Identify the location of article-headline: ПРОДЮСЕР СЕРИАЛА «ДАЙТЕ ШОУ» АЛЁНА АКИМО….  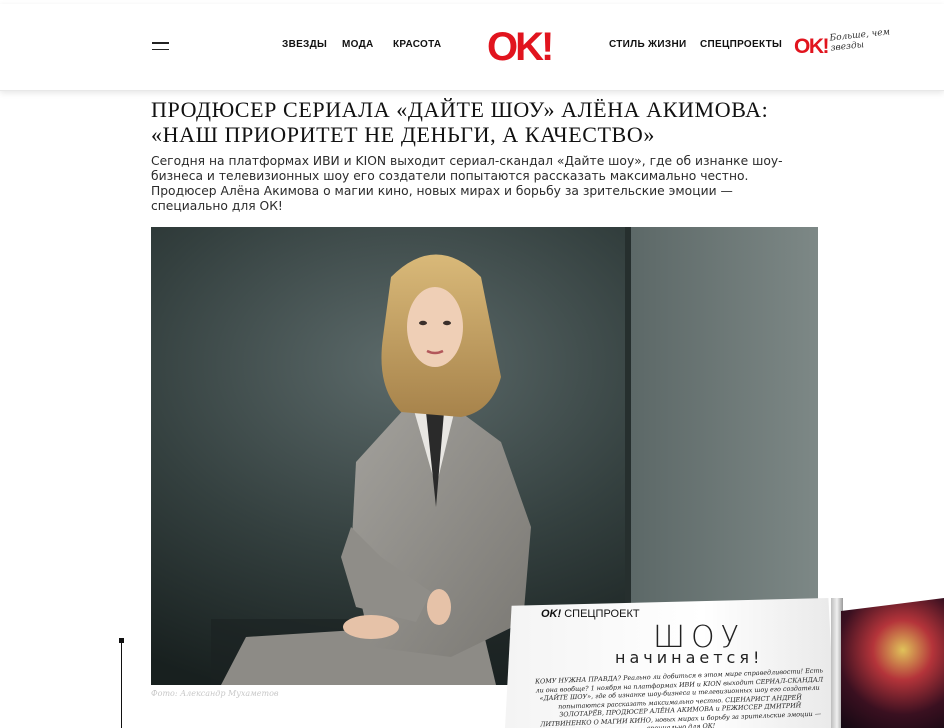
(460, 122).